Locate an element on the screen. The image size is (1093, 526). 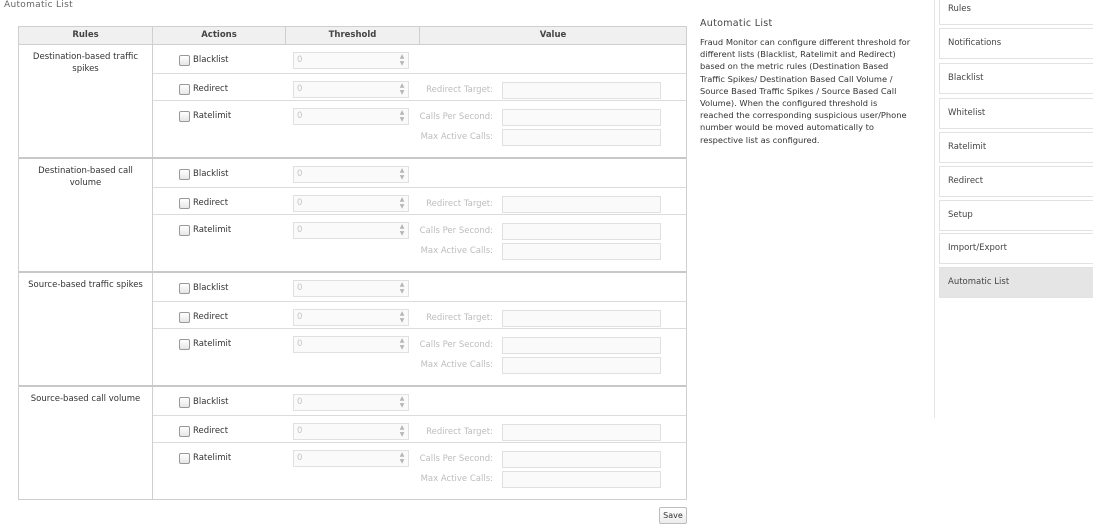
sidebar-item-blacklist: Blacklist is located at coordinates (1016, 78).